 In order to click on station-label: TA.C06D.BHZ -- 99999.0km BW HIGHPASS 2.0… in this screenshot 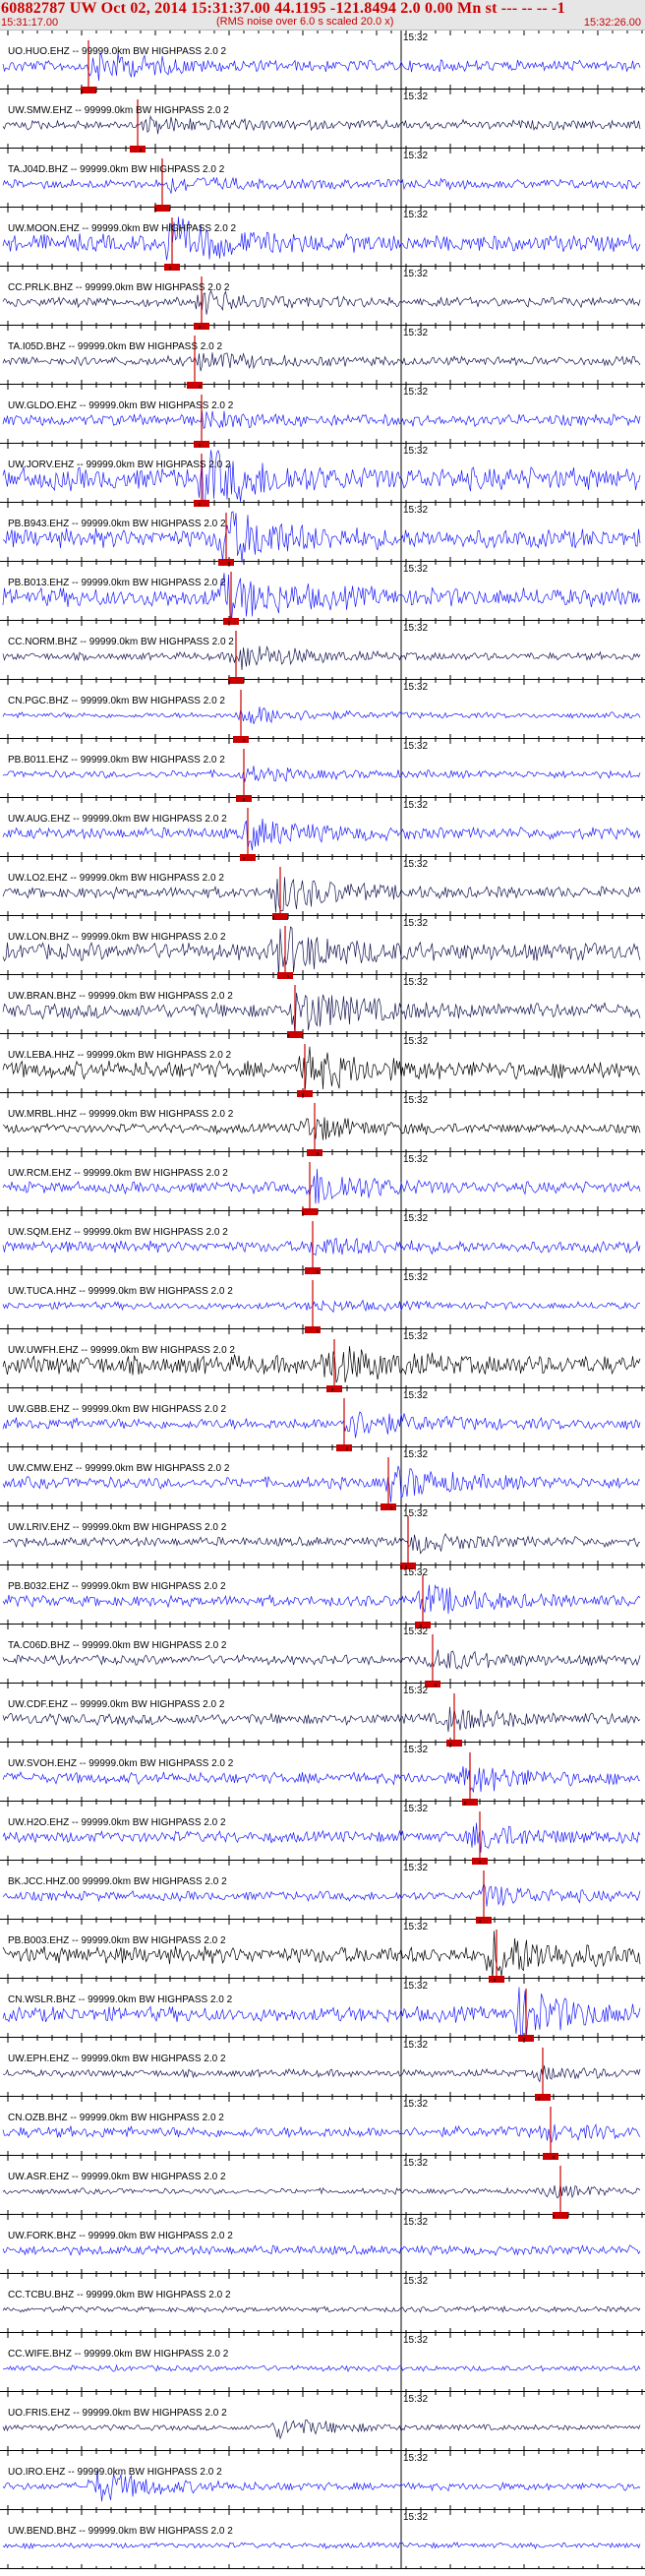, I will do `click(117, 1645)`.